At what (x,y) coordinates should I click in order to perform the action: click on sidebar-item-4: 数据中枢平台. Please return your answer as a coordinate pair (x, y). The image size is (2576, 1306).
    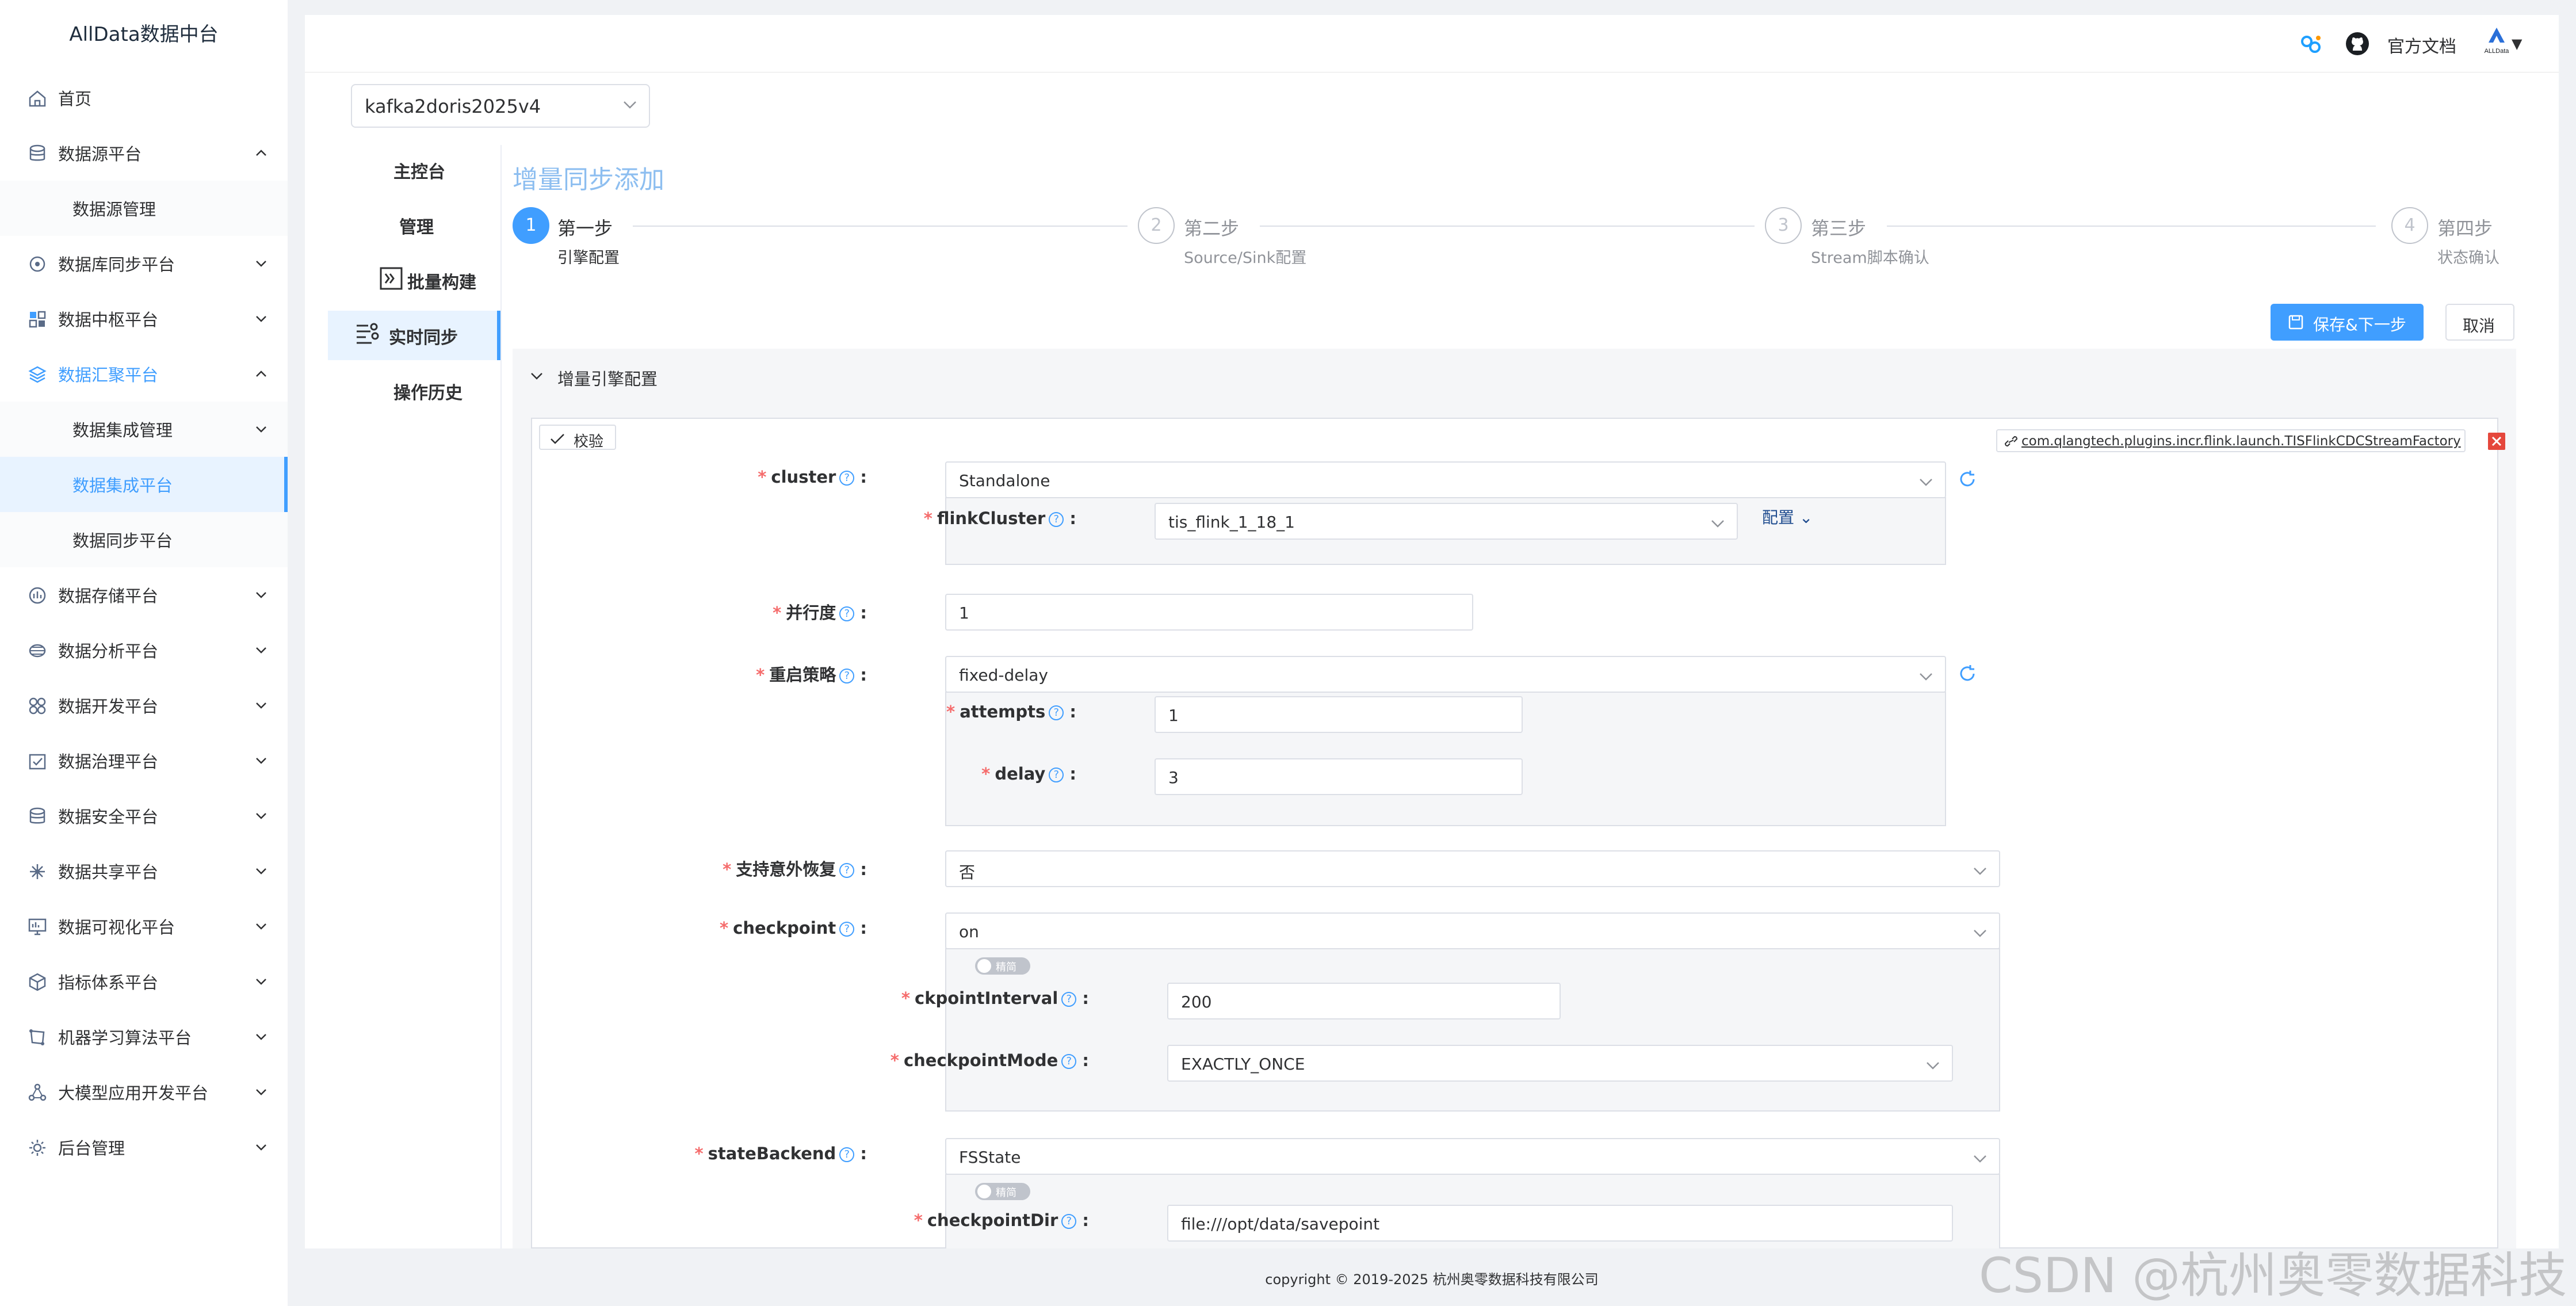
    Looking at the image, I should click on (144, 318).